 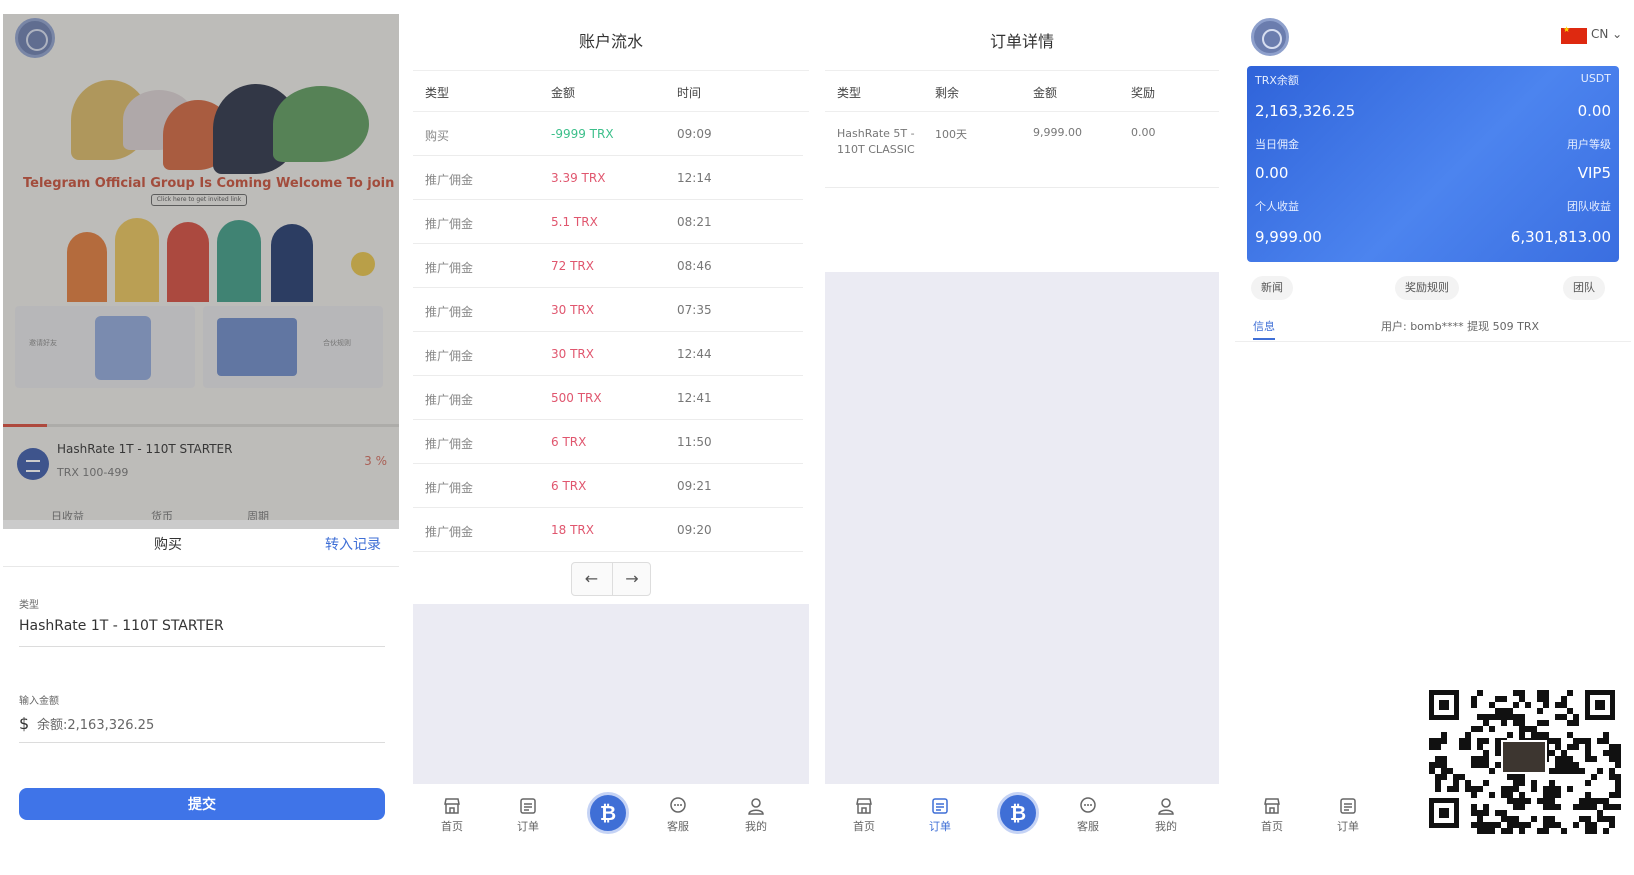 What do you see at coordinates (1584, 288) in the screenshot?
I see `team-button: 团队` at bounding box center [1584, 288].